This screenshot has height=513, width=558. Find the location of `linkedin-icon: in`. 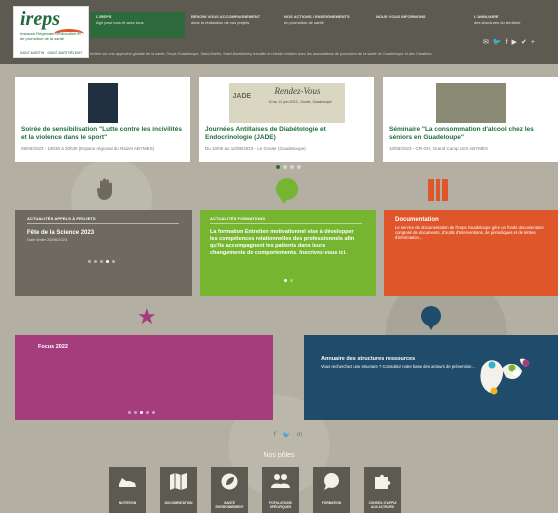

linkedin-icon: in is located at coordinates (299, 435).